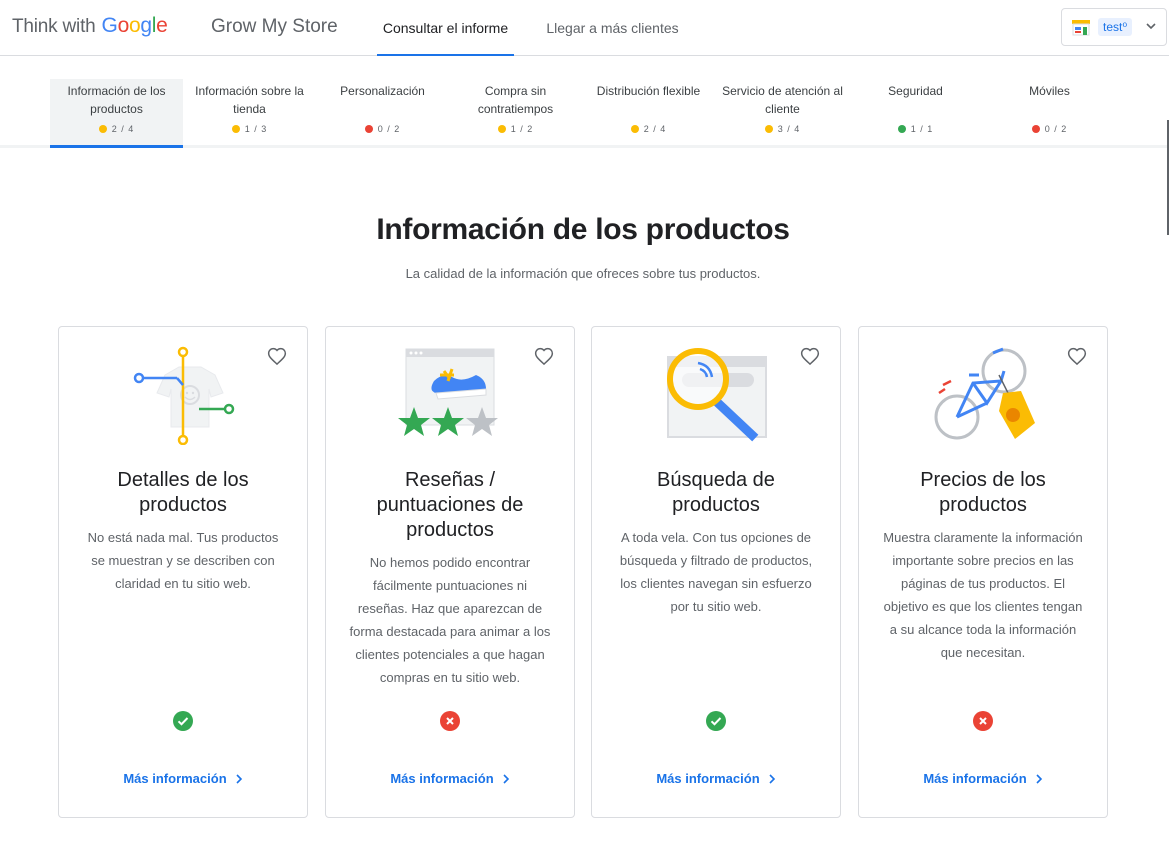  Describe the element at coordinates (915, 113) in the screenshot. I see `category-tab-security: Seguridad 1 / 1` at that location.